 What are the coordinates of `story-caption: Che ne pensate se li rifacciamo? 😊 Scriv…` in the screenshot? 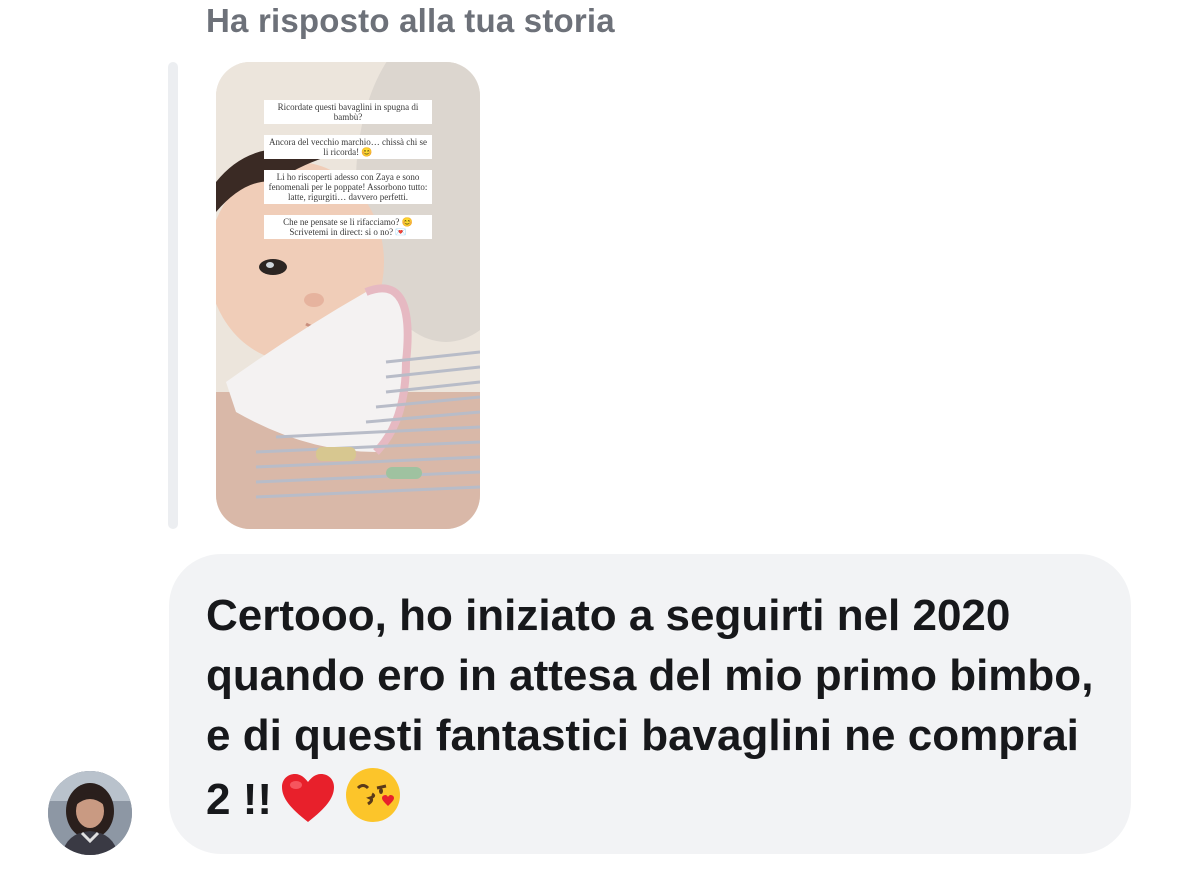 It's located at (348, 227).